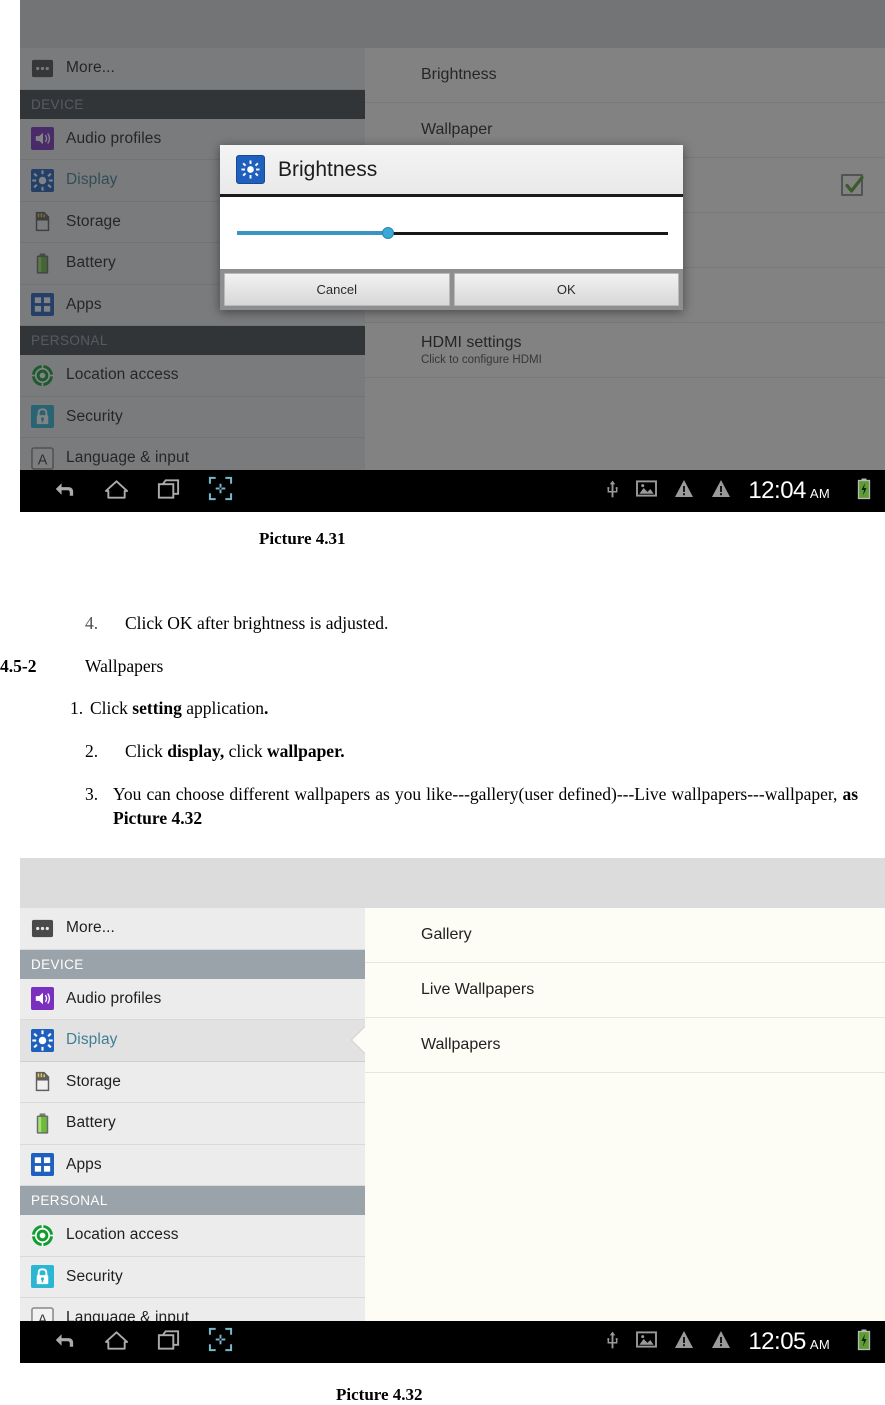 Image resolution: width=885 pixels, height=1405 pixels. What do you see at coordinates (192, 1124) in the screenshot?
I see `sidebar-item-battery: Battery` at bounding box center [192, 1124].